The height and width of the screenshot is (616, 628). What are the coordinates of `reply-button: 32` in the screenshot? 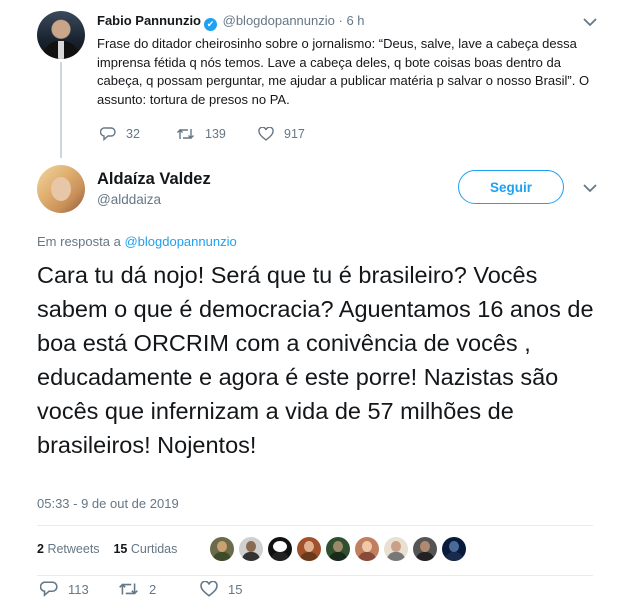 It's located at (120, 134).